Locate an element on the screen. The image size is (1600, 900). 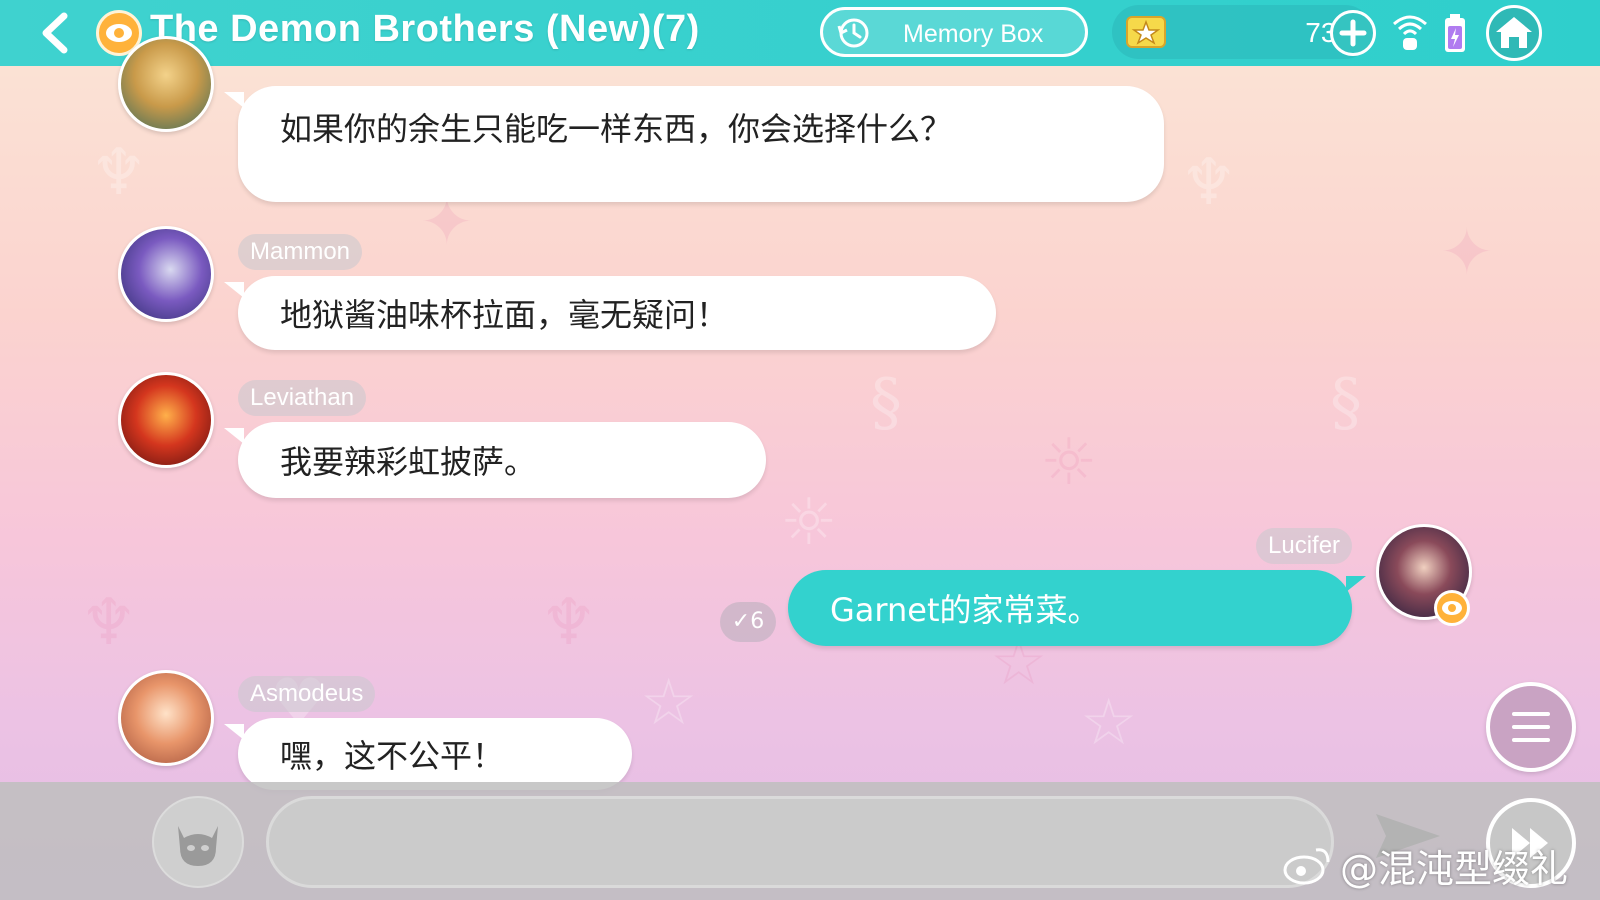
read-count-badge: ✓6 is located at coordinates (748, 622).